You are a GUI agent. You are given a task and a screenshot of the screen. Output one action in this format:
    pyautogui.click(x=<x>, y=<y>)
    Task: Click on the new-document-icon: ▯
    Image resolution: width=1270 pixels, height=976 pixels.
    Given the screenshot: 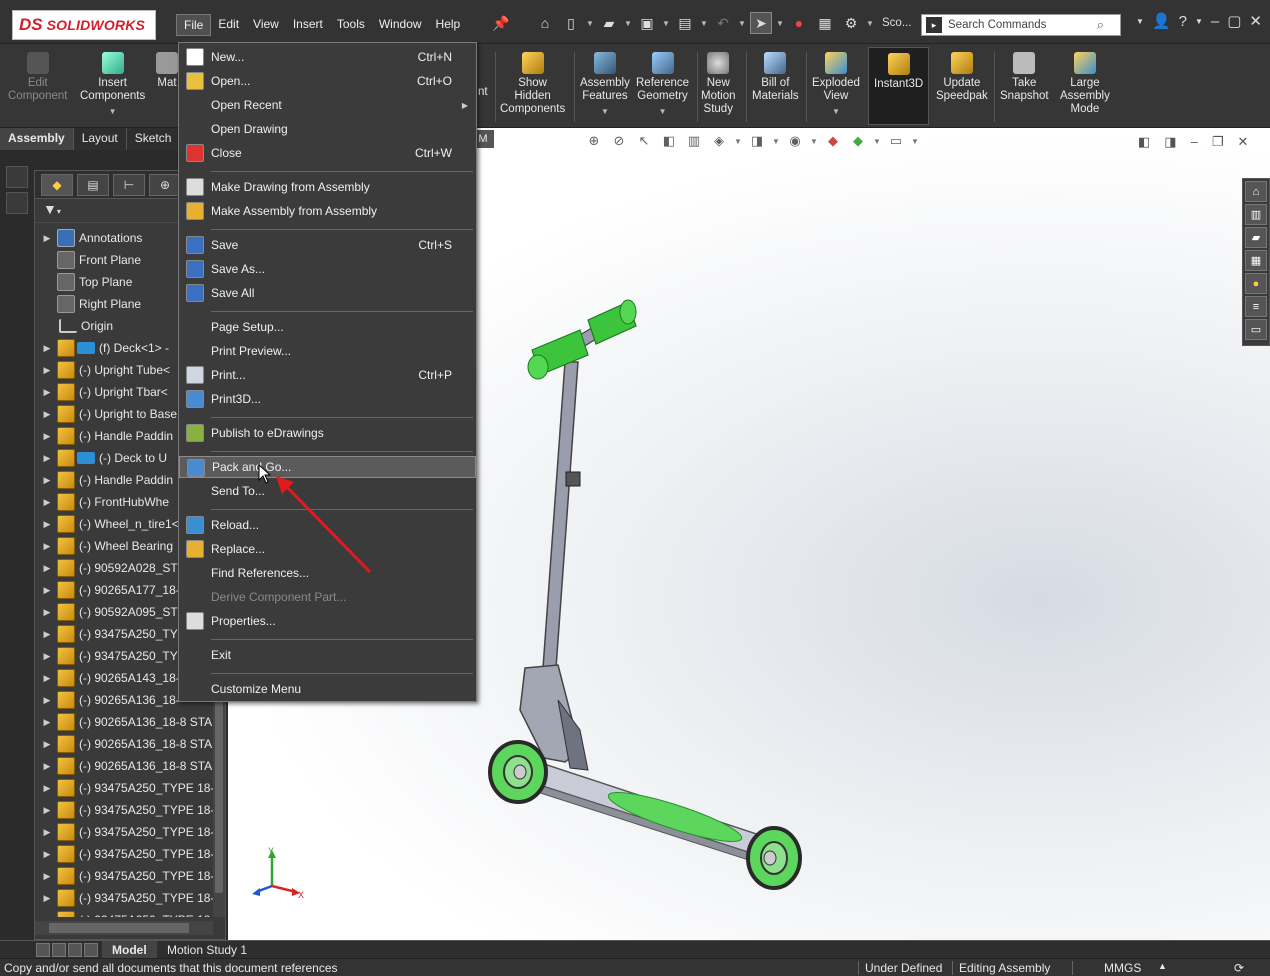 What is the action you would take?
    pyautogui.click(x=571, y=23)
    